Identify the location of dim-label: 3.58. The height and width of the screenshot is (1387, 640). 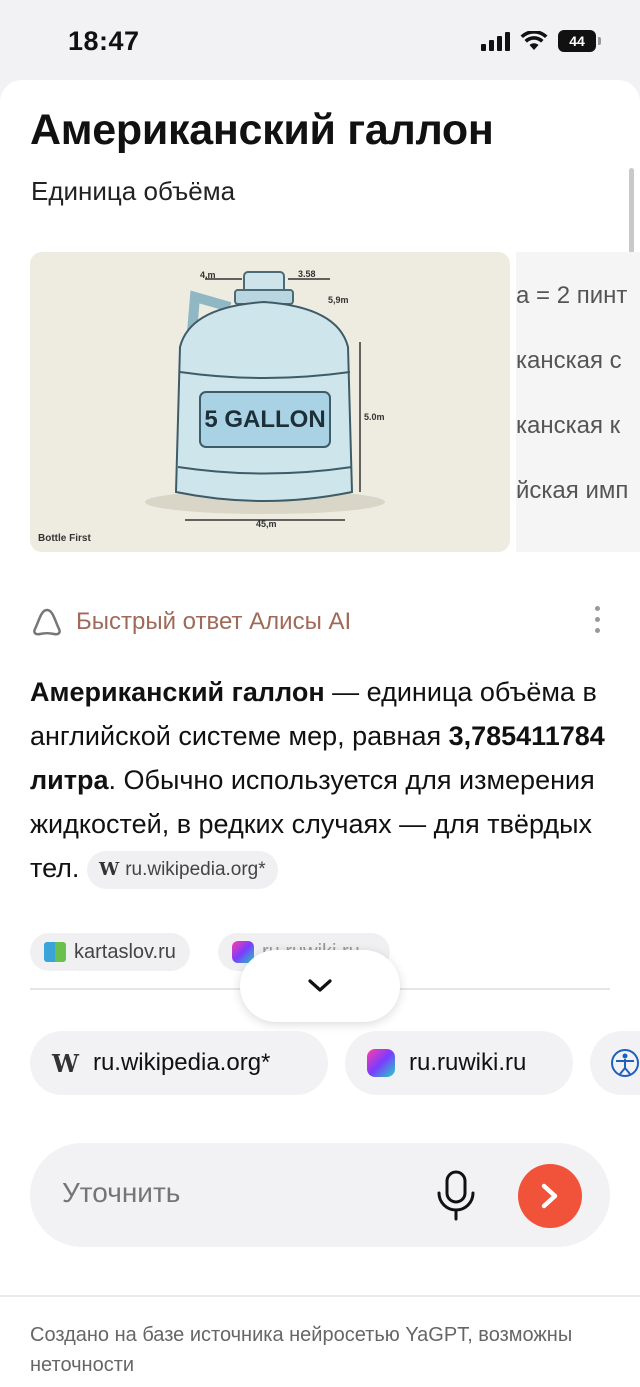
(307, 274).